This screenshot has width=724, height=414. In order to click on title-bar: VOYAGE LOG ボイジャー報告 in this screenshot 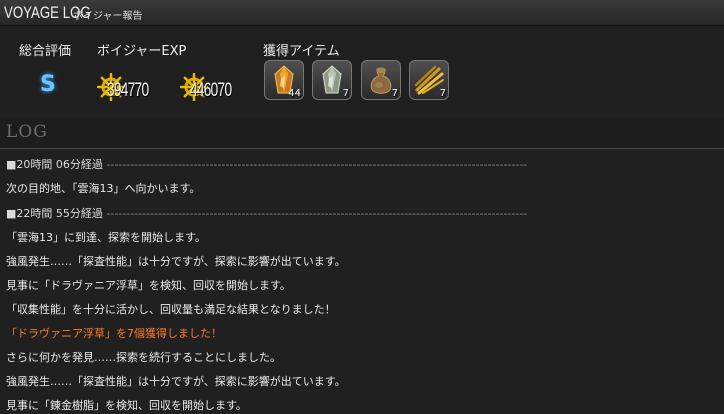, I will do `click(362, 13)`.